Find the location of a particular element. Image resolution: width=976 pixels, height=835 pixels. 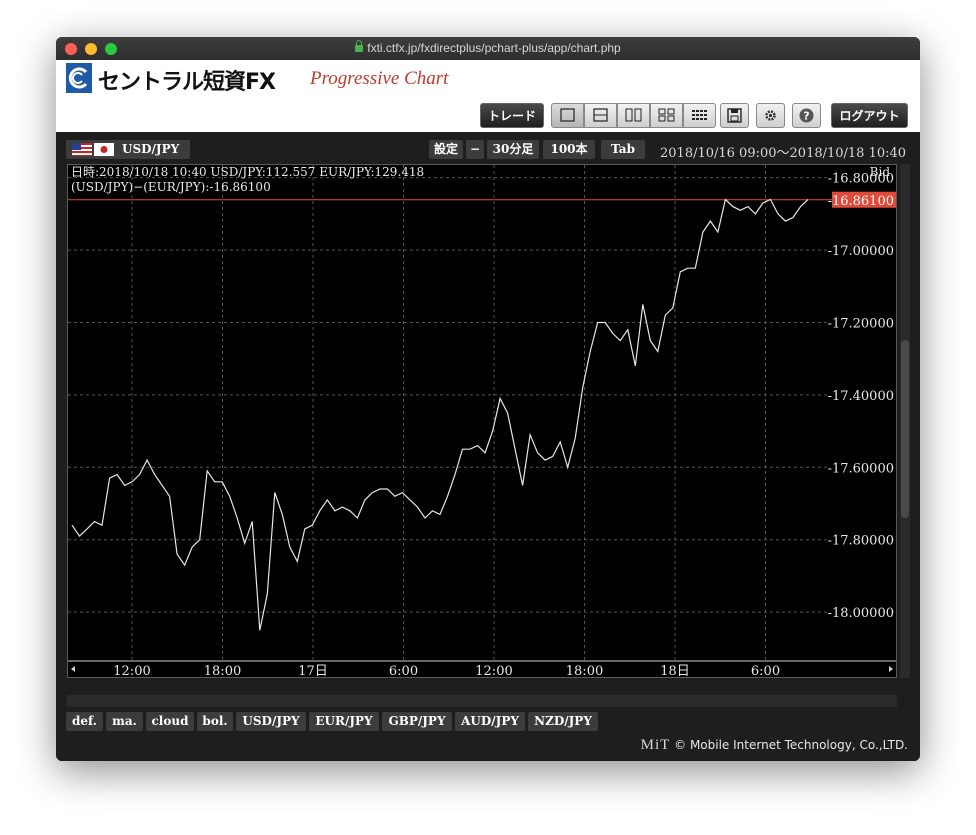

x-tick-label: 17日 is located at coordinates (313, 670).